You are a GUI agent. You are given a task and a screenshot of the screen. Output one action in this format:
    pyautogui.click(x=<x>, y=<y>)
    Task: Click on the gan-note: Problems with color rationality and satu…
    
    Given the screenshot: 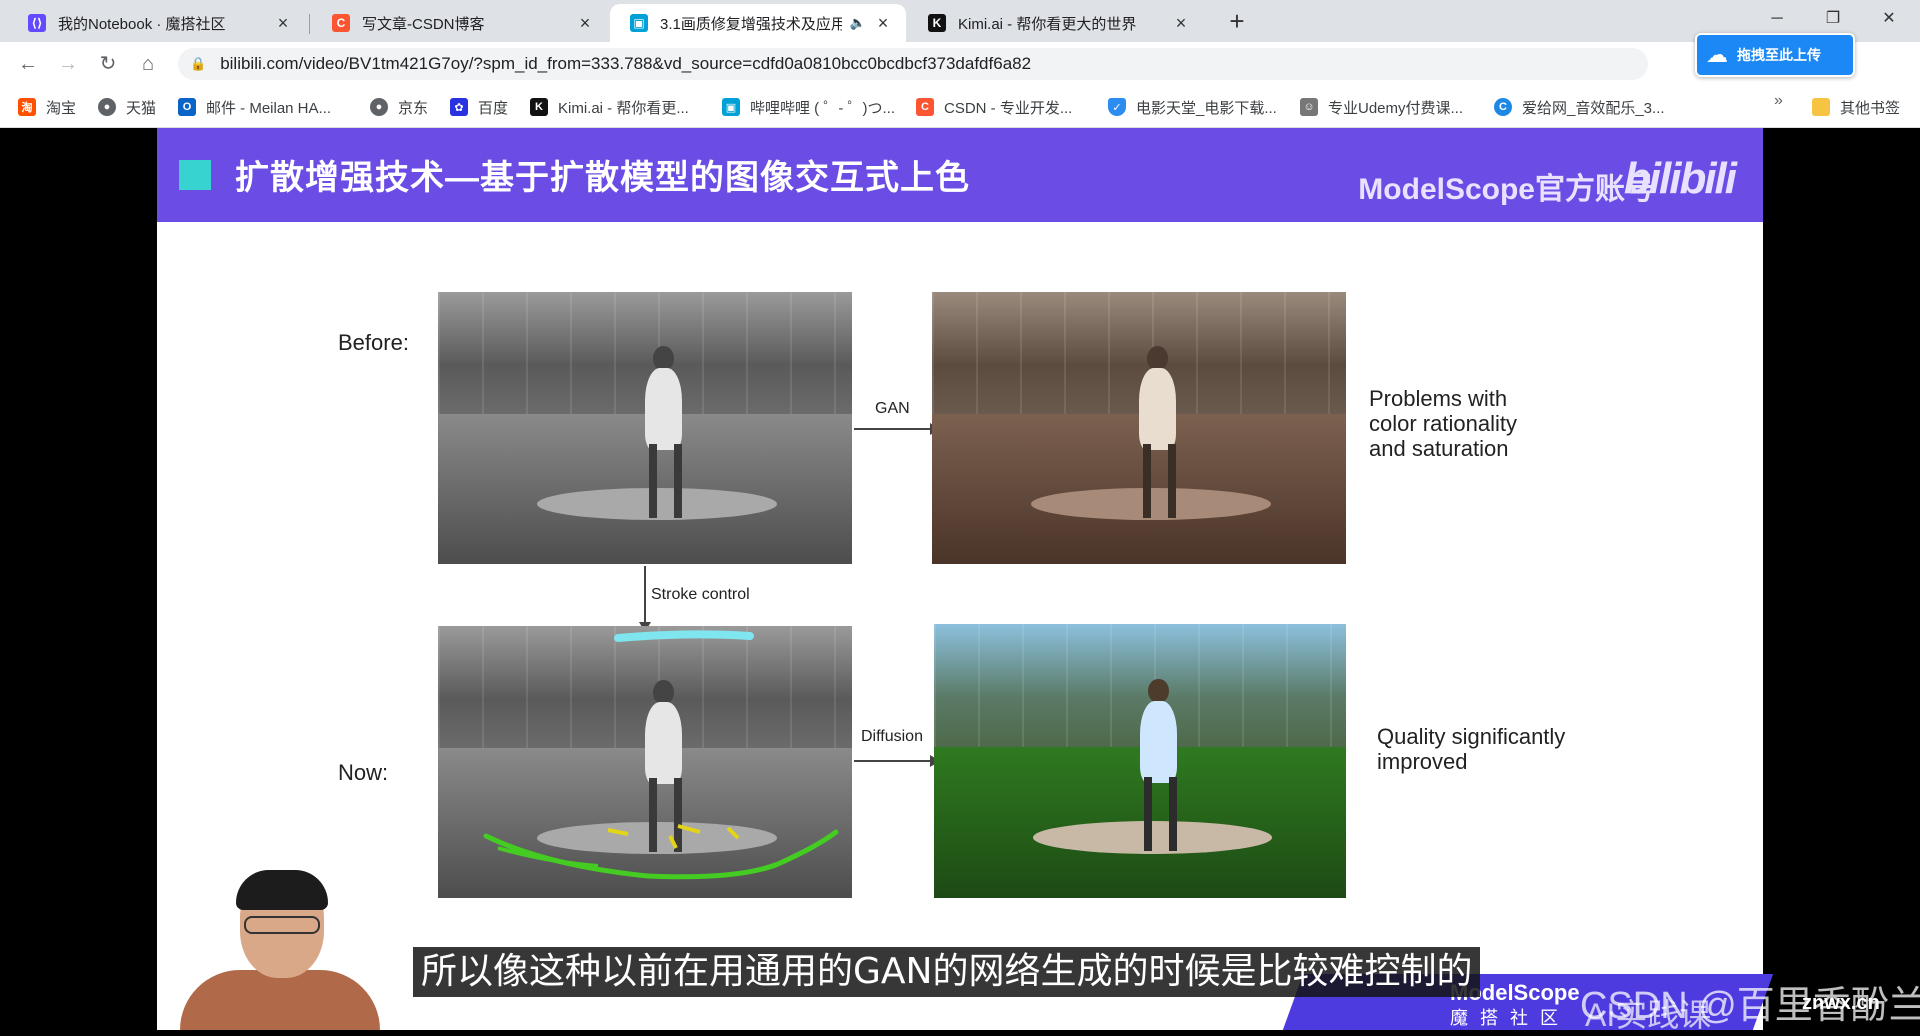 What is the action you would take?
    pyautogui.click(x=1443, y=423)
    